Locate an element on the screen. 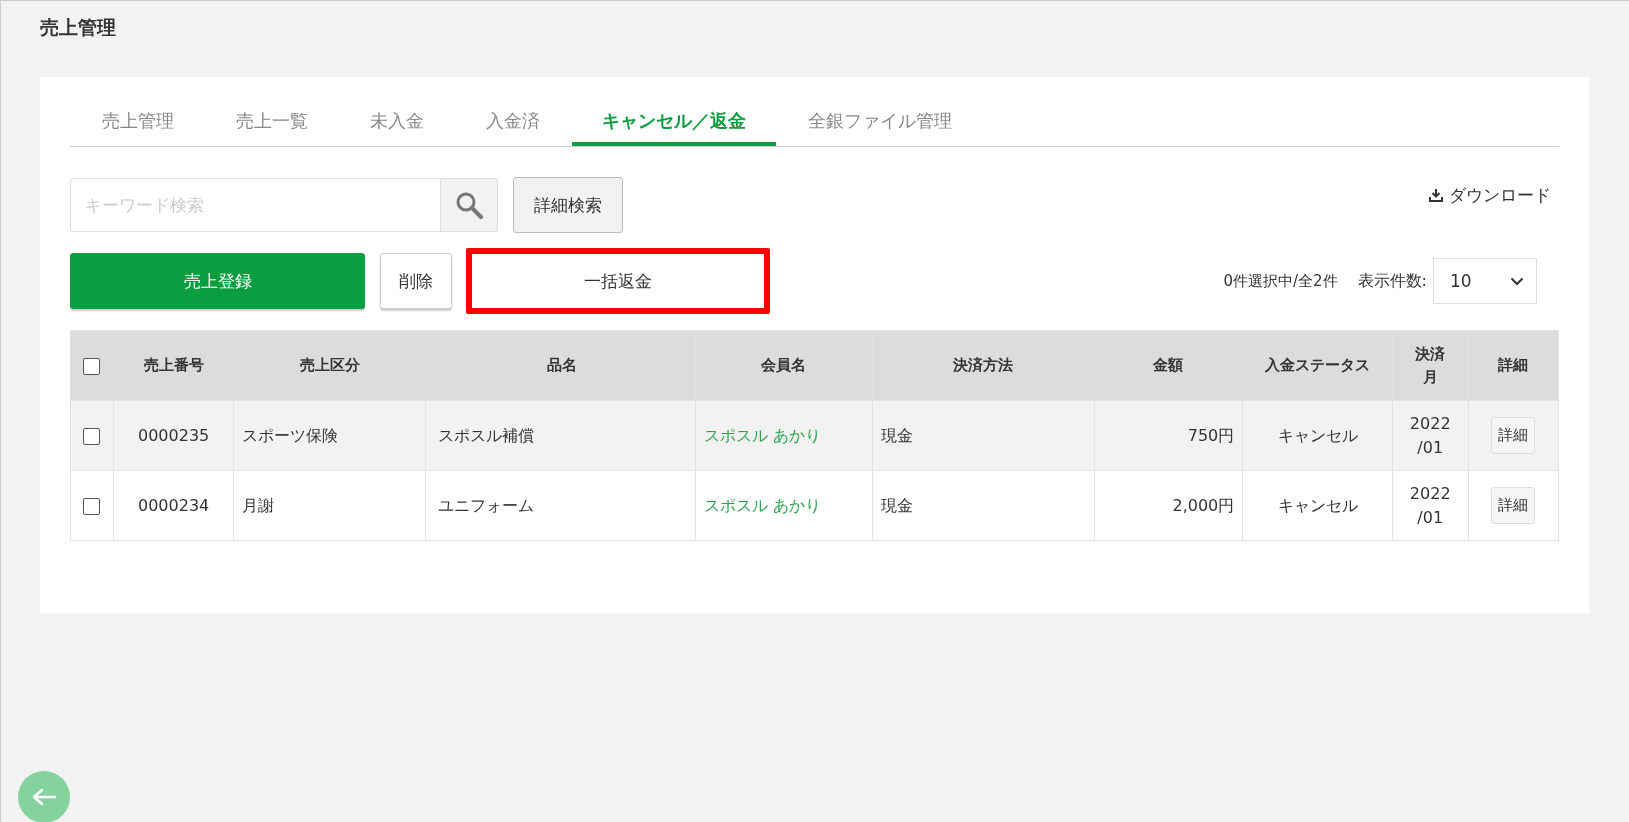  column-header: 金額 is located at coordinates (1168, 366).